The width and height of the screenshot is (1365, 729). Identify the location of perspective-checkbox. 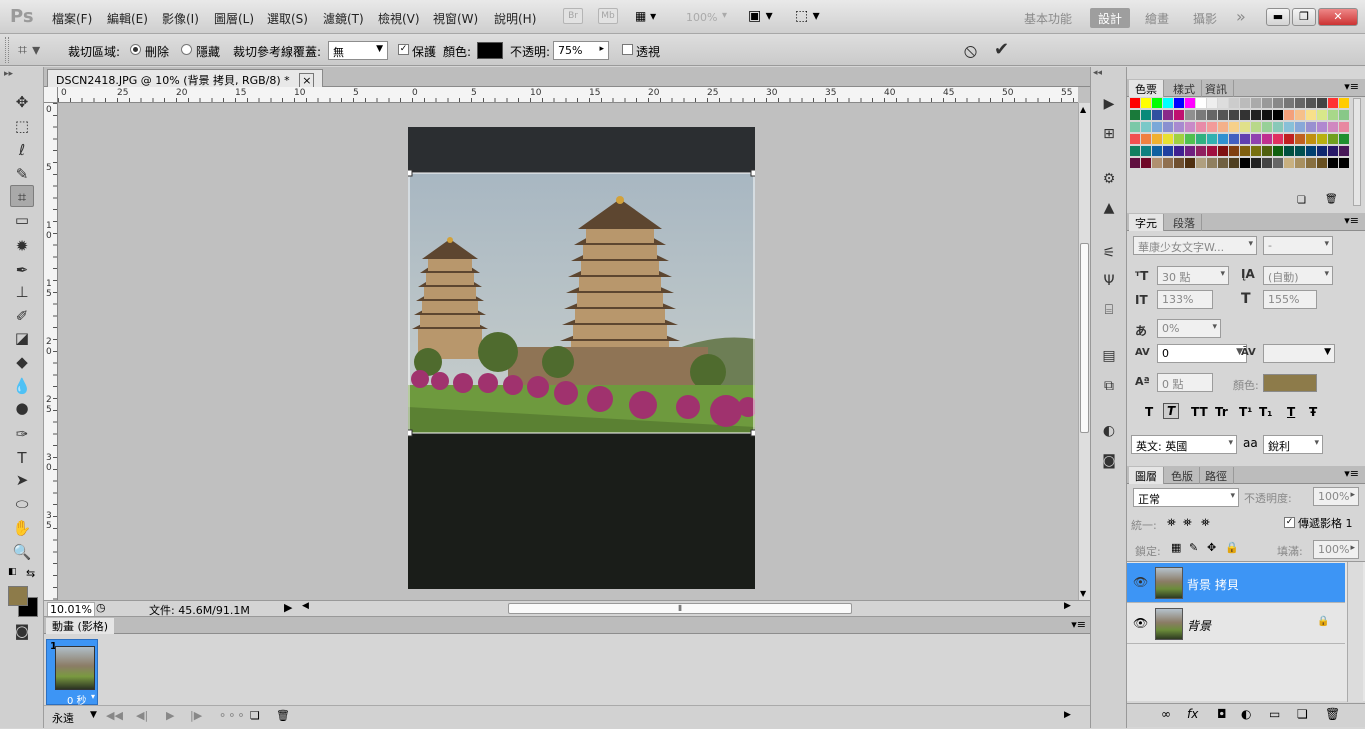
(627, 49).